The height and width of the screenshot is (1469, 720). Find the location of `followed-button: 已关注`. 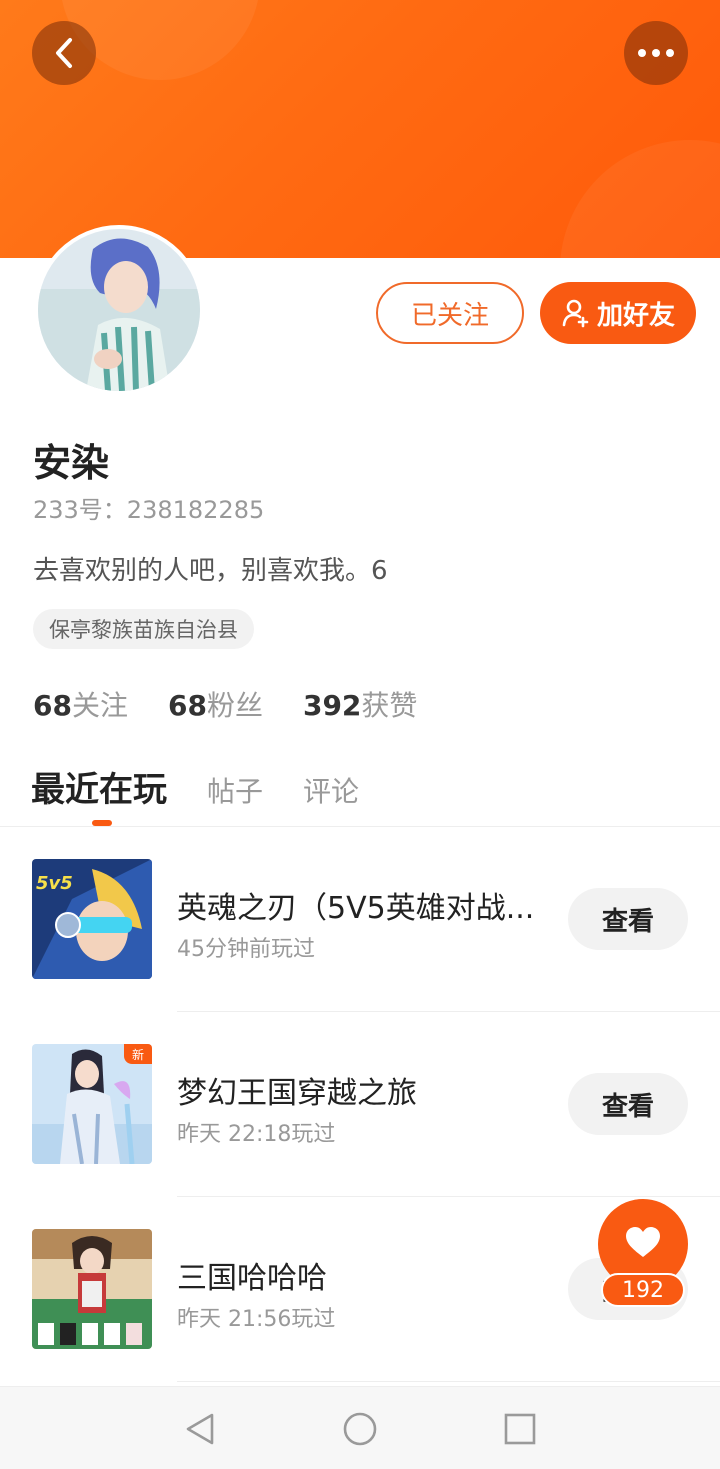

followed-button: 已关注 is located at coordinates (450, 313).